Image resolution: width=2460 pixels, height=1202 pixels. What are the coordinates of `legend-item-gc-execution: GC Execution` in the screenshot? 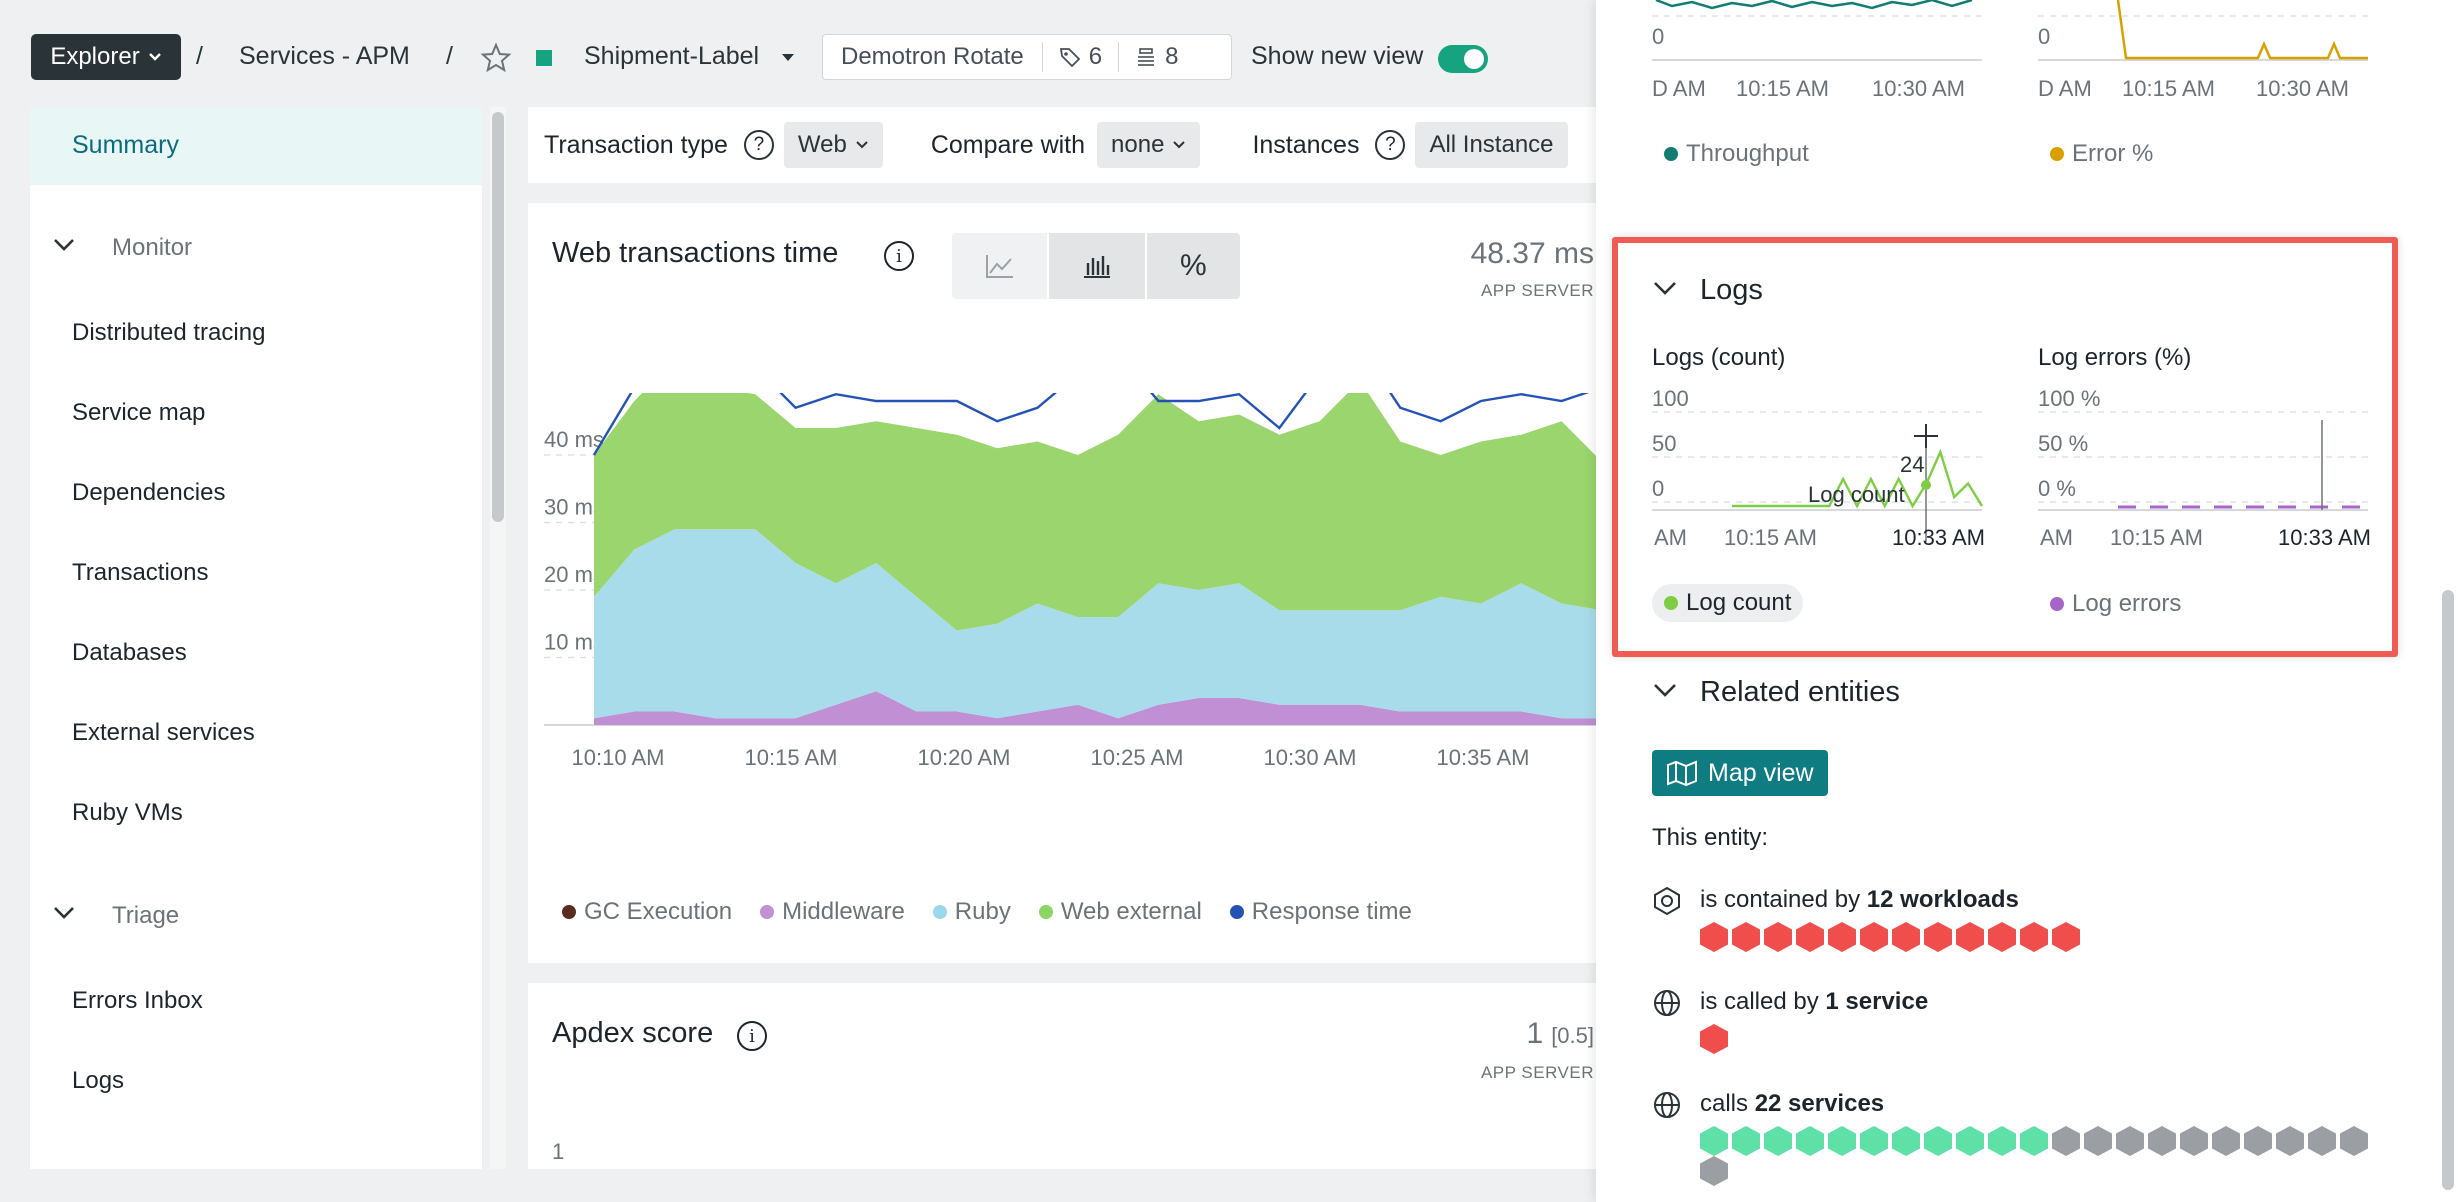 It's located at (647, 912).